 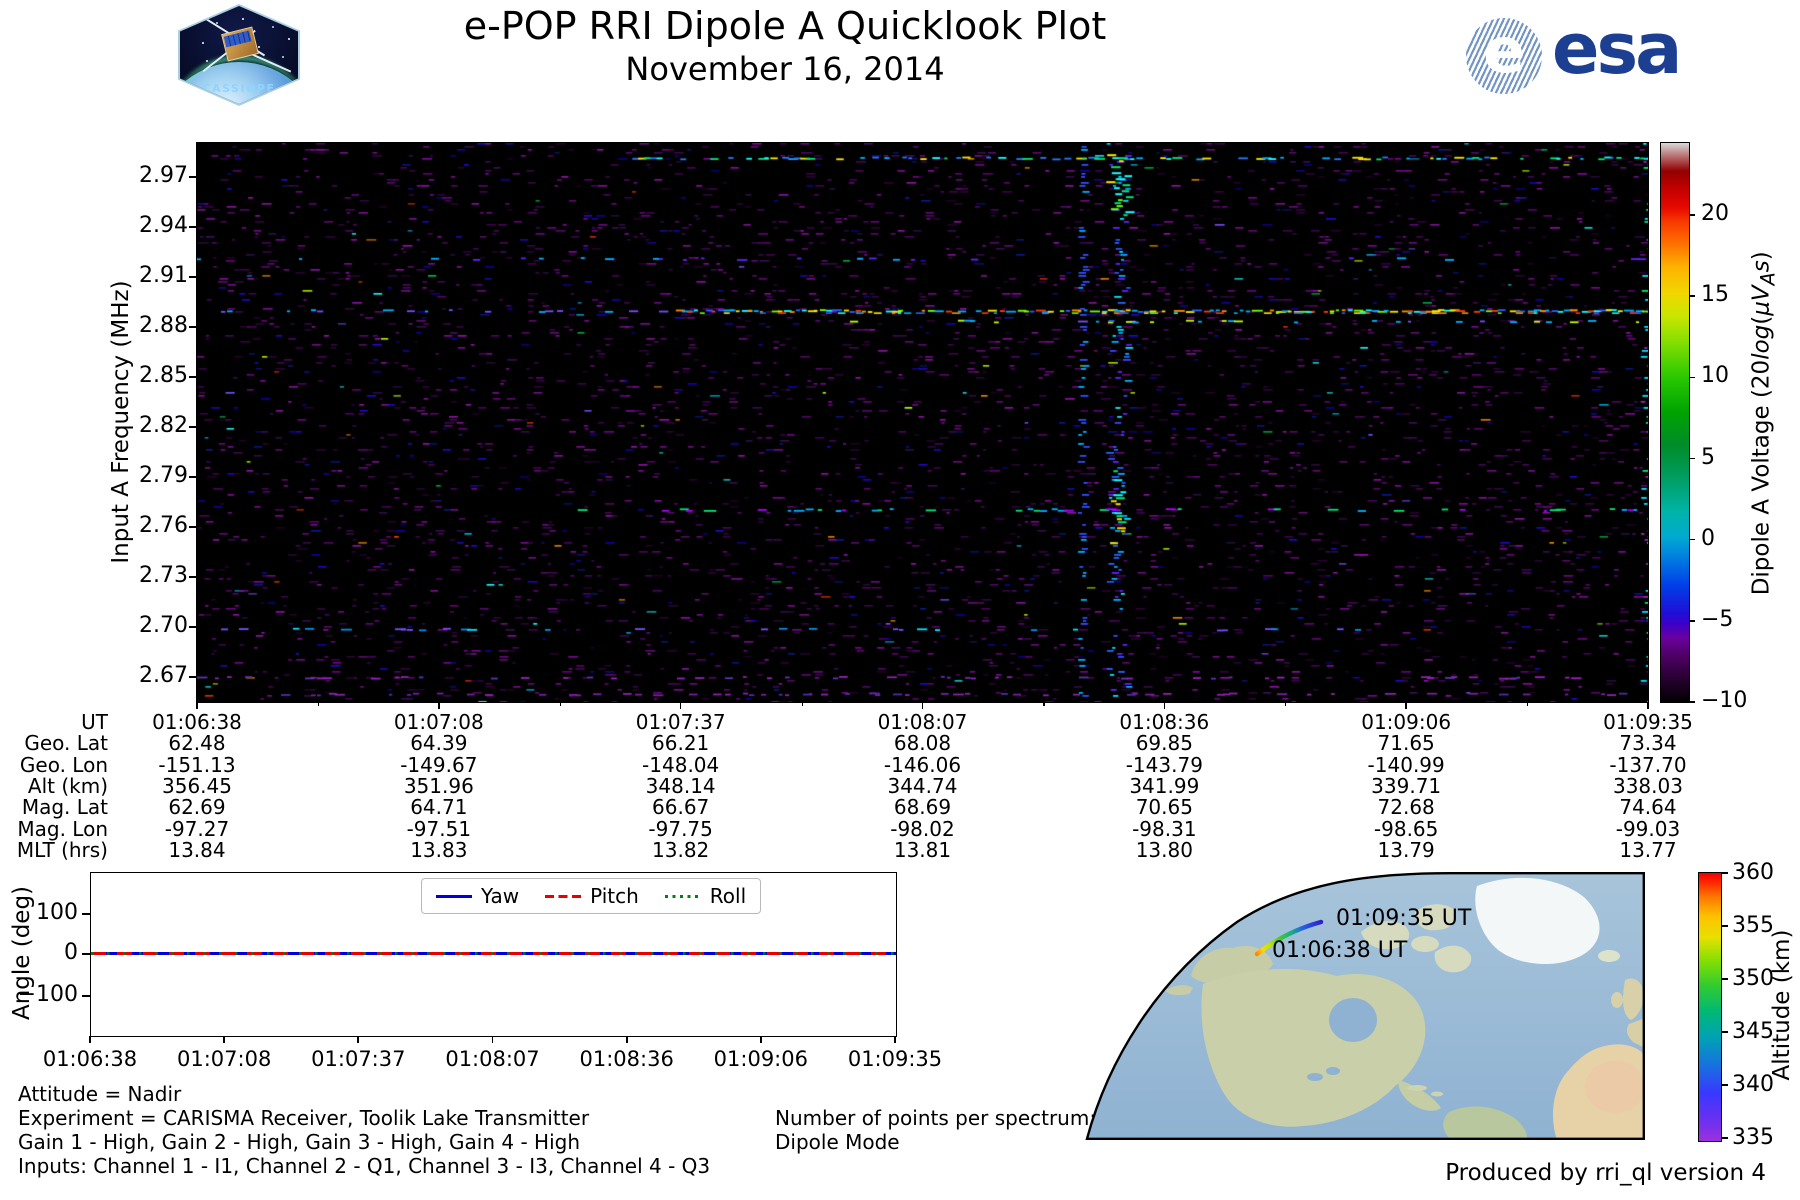 What do you see at coordinates (1753, 1084) in the screenshot?
I see `altitude-colorbar-tick-label: 340` at bounding box center [1753, 1084].